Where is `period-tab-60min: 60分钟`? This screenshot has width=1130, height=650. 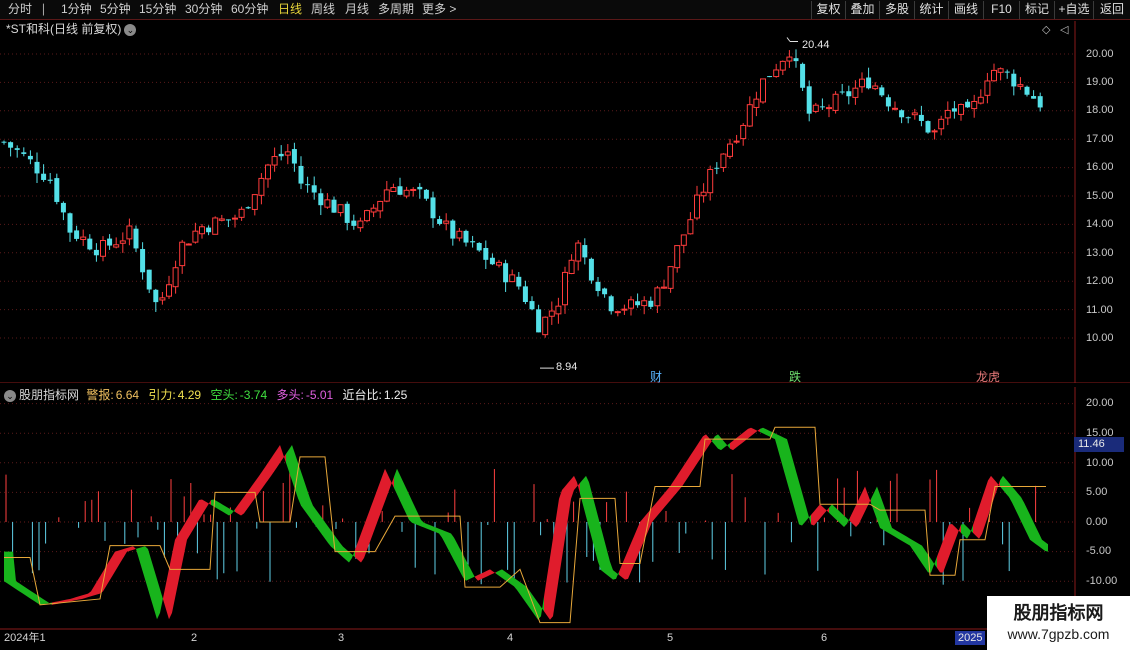 period-tab-60min: 60分钟 is located at coordinates (249, 9).